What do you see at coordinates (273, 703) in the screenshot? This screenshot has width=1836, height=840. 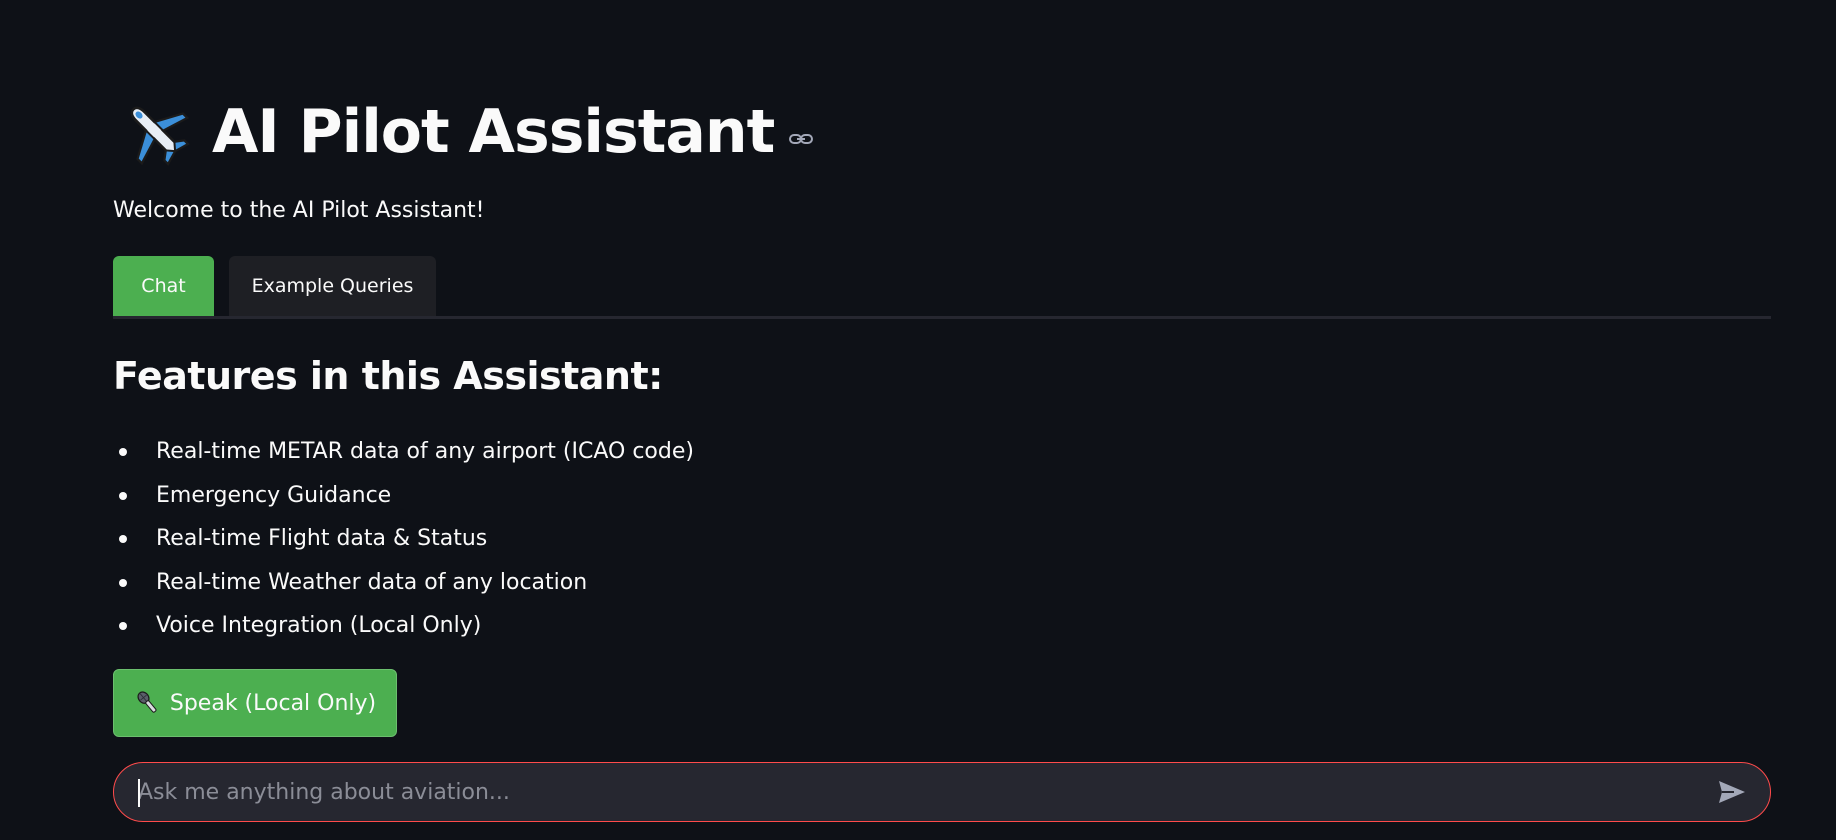 I see `speak-button-label: Speak (Local Only)` at bounding box center [273, 703].